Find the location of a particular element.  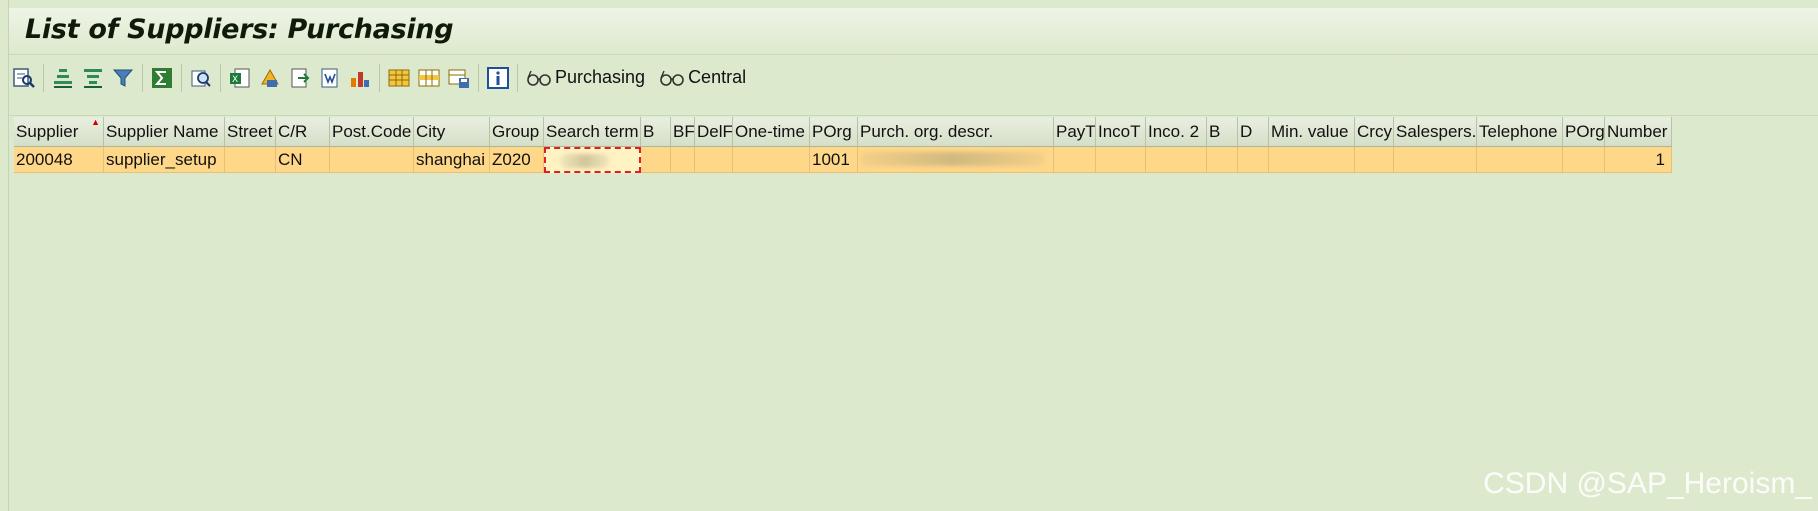

word-processing-icon is located at coordinates (330, 78).